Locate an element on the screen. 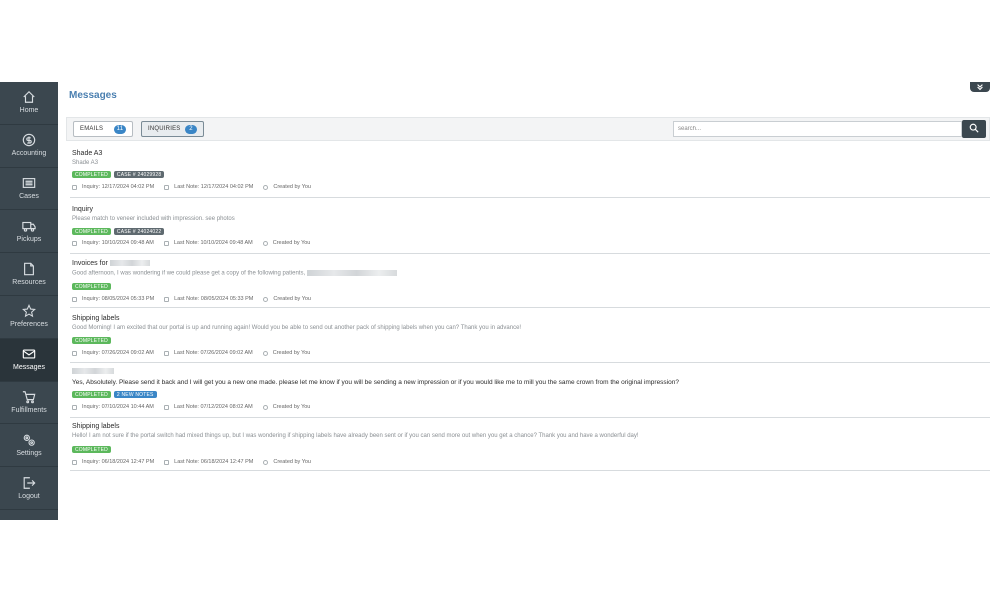 The image size is (1000, 600). truck-icon is located at coordinates (29, 226).